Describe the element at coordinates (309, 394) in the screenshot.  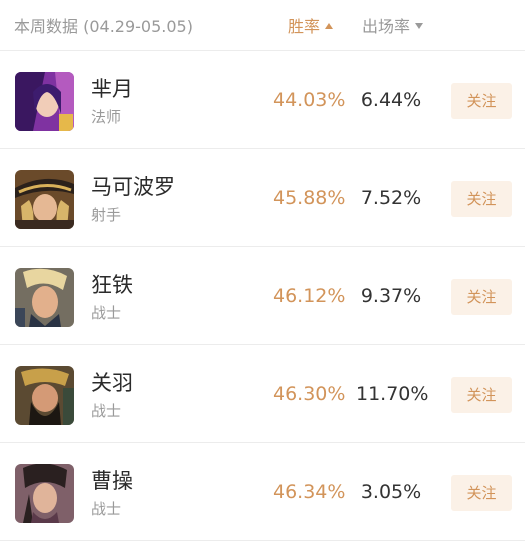
I see `win-rate: 46.30%` at that location.